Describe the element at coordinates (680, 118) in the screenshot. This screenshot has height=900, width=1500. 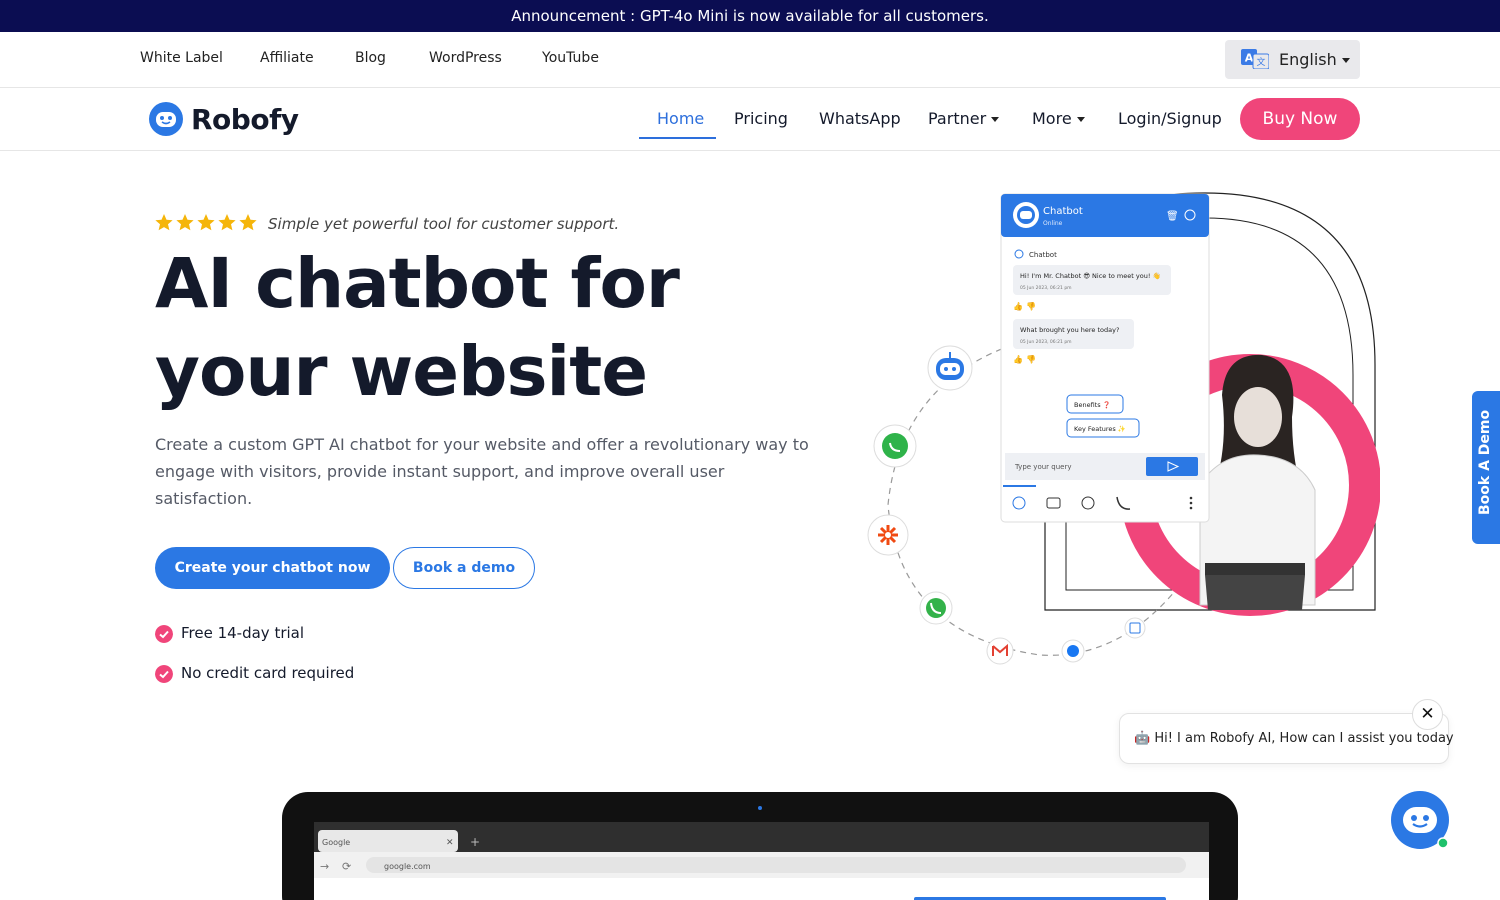
I see `nav-home: Home` at that location.